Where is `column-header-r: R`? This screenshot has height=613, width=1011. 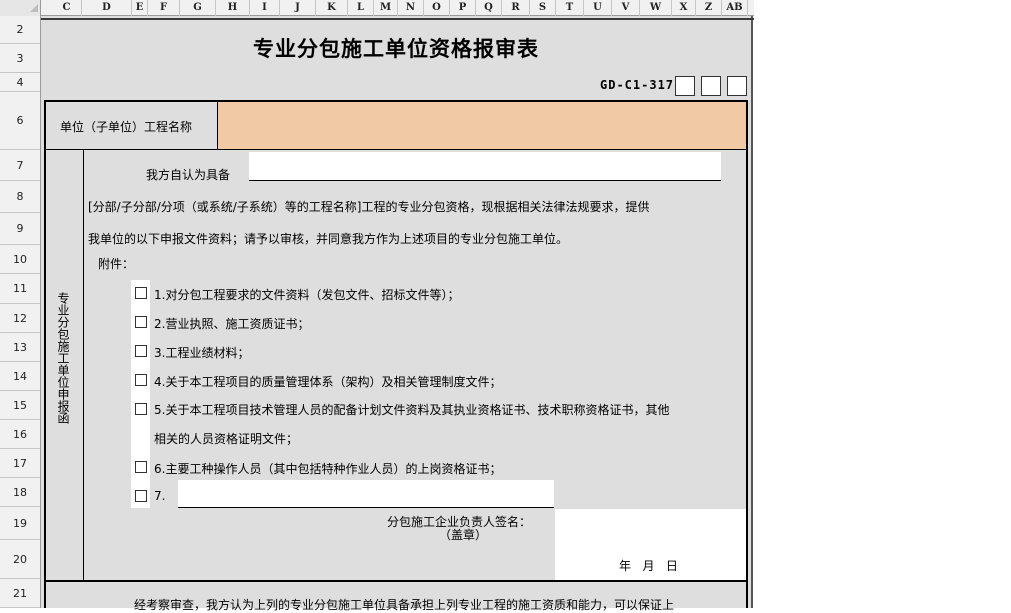
column-header-r: R is located at coordinates (516, 8).